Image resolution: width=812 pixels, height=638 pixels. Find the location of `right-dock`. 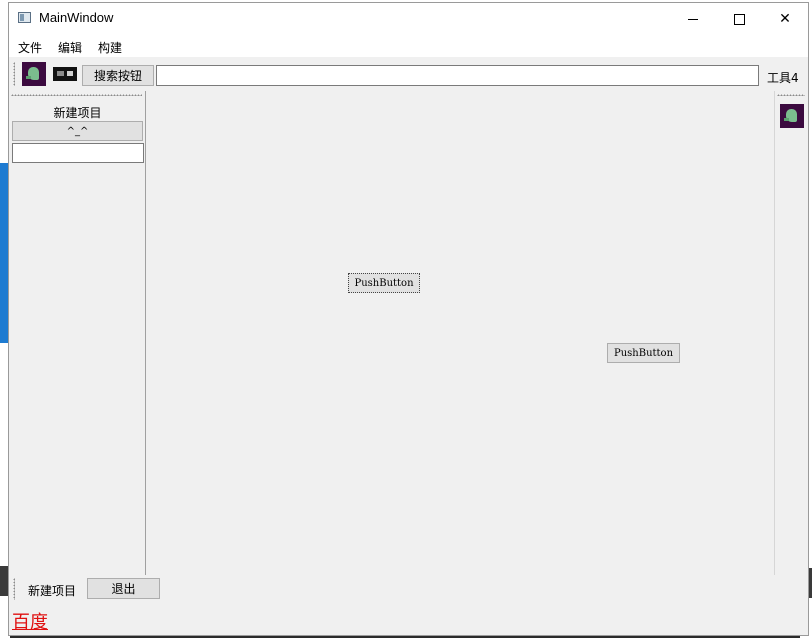

right-dock is located at coordinates (791, 333).